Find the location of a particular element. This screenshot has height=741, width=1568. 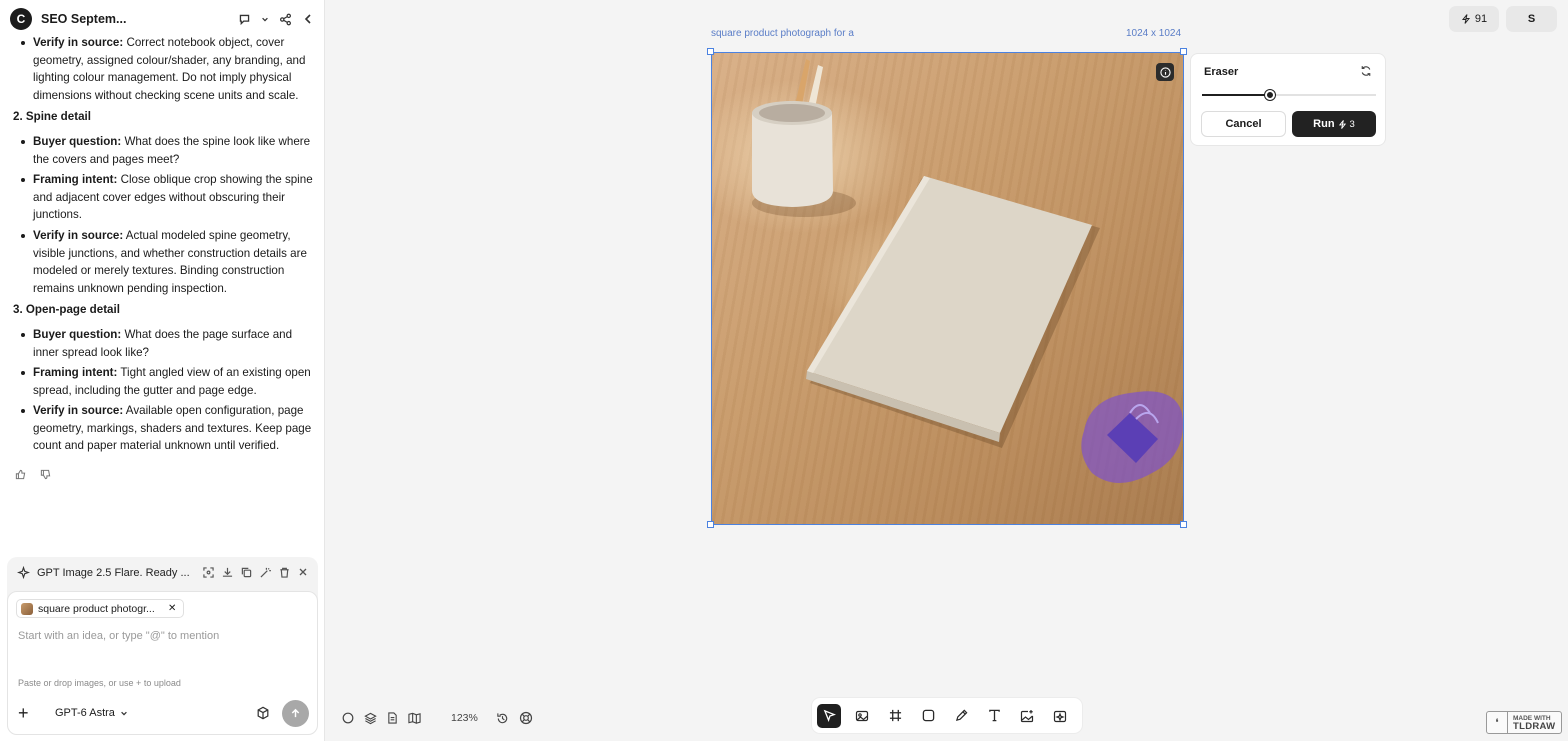

help-icon is located at coordinates (526, 718).